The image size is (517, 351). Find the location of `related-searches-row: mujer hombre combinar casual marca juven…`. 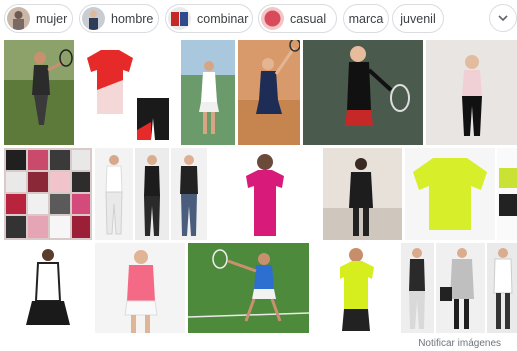

related-searches-row: mujer hombre combinar casual marca juven… is located at coordinates (258, 18).